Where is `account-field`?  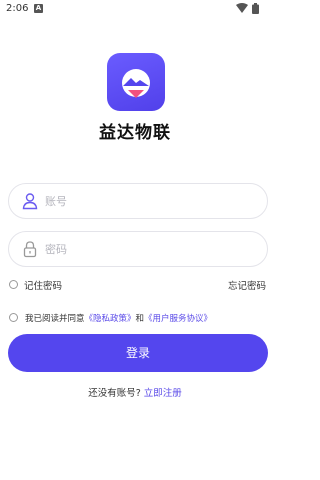
account-field is located at coordinates (138, 201).